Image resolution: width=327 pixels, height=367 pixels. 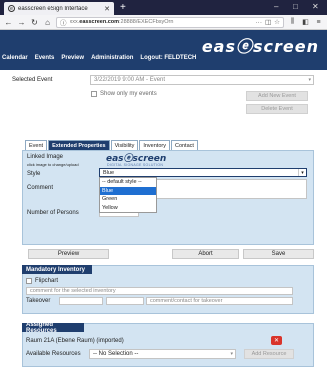 I want to click on style-option: Yellow, so click(x=128, y=208).